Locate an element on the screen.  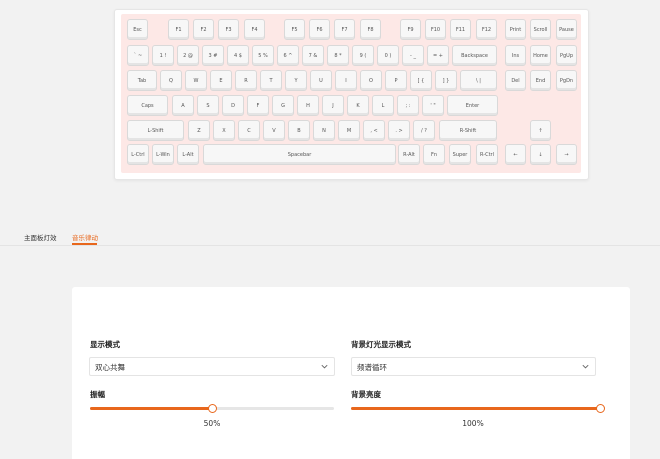
key-f6: F6 is located at coordinates (319, 29).